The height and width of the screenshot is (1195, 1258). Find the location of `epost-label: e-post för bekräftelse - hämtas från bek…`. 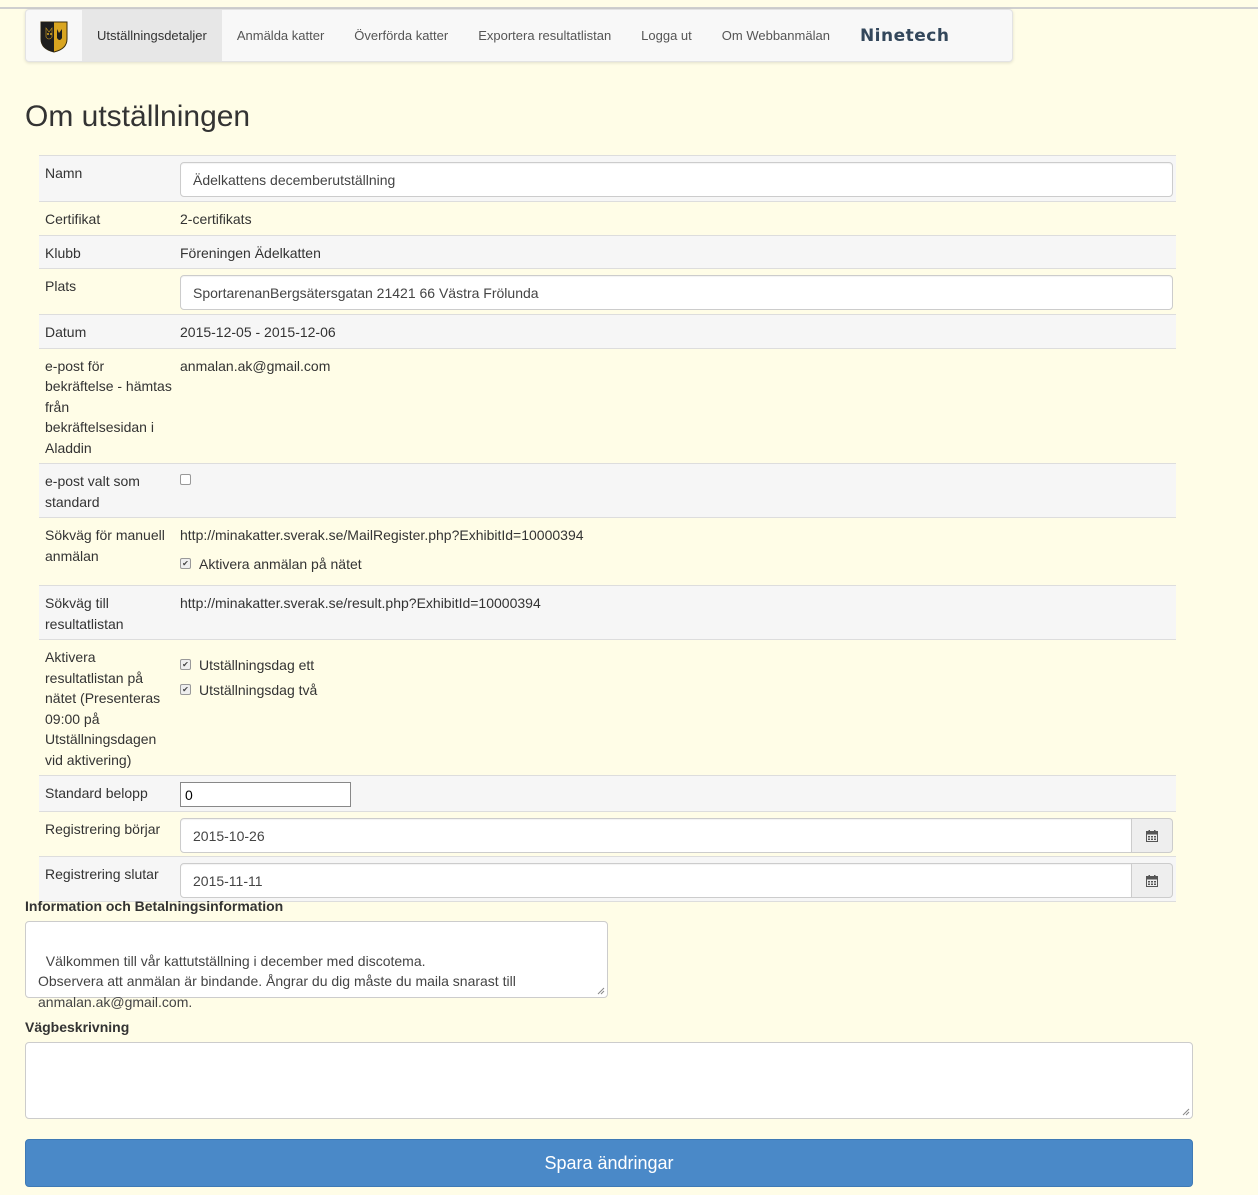

epost-label: e-post för bekräftelse - hämtas från bek… is located at coordinates (106, 406).